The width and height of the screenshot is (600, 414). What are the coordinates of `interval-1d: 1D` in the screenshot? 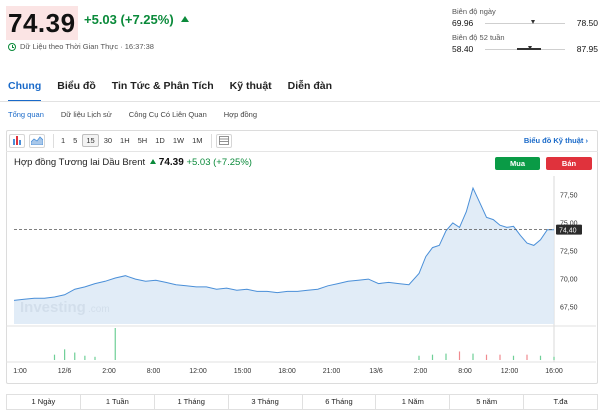 It's located at (160, 140).